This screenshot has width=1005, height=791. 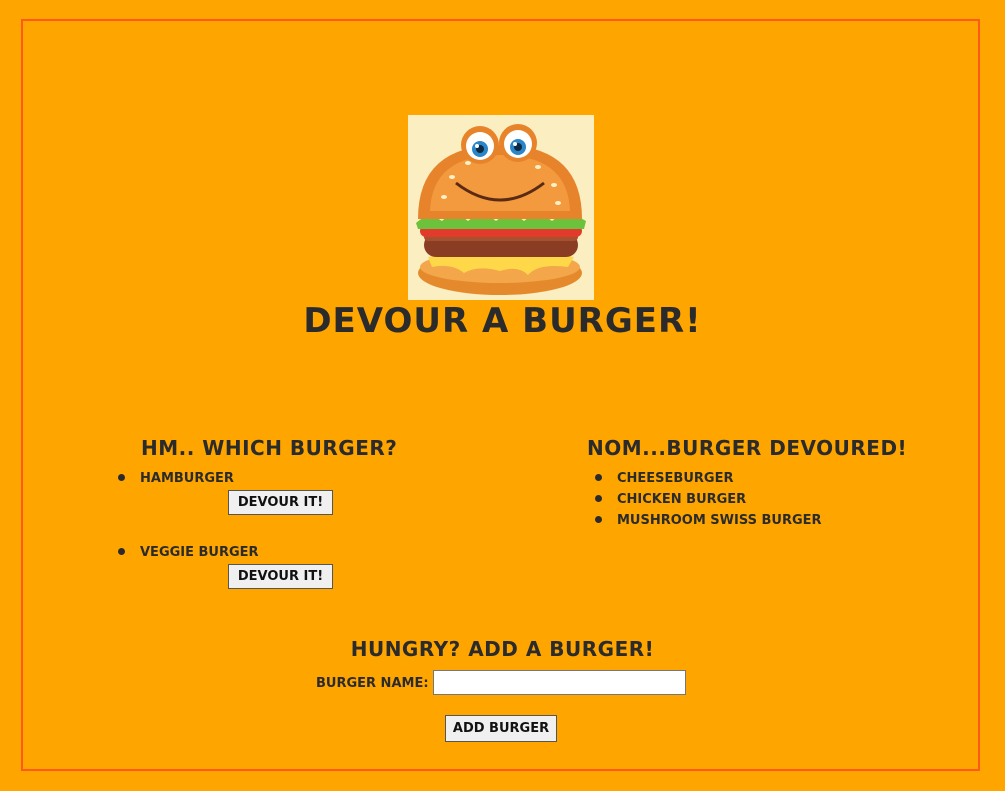 What do you see at coordinates (559, 682) in the screenshot?
I see `burger-name-input` at bounding box center [559, 682].